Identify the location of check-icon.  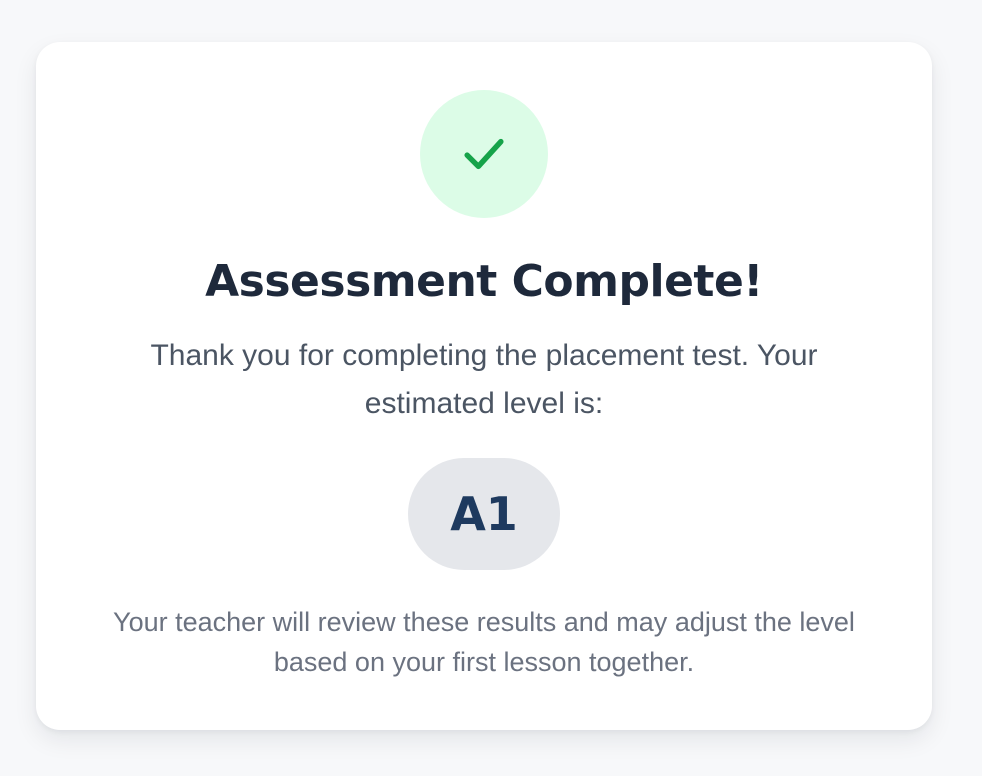
(484, 154).